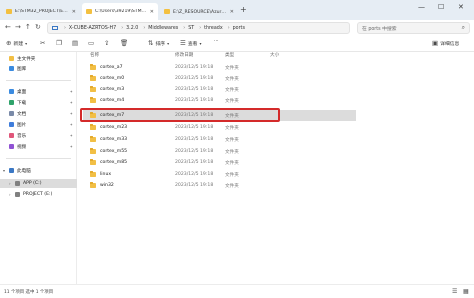 The width and height of the screenshot is (474, 298). I want to click on copy-icon: ❐, so click(60, 43).